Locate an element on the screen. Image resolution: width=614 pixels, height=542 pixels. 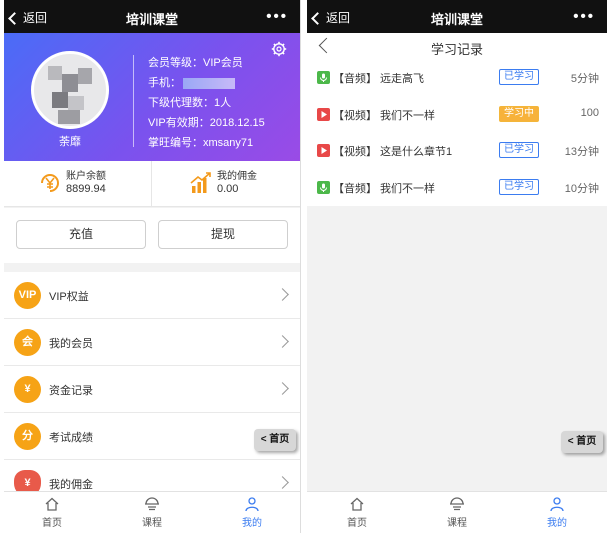
phone-redacted is located at coordinates (209, 83).